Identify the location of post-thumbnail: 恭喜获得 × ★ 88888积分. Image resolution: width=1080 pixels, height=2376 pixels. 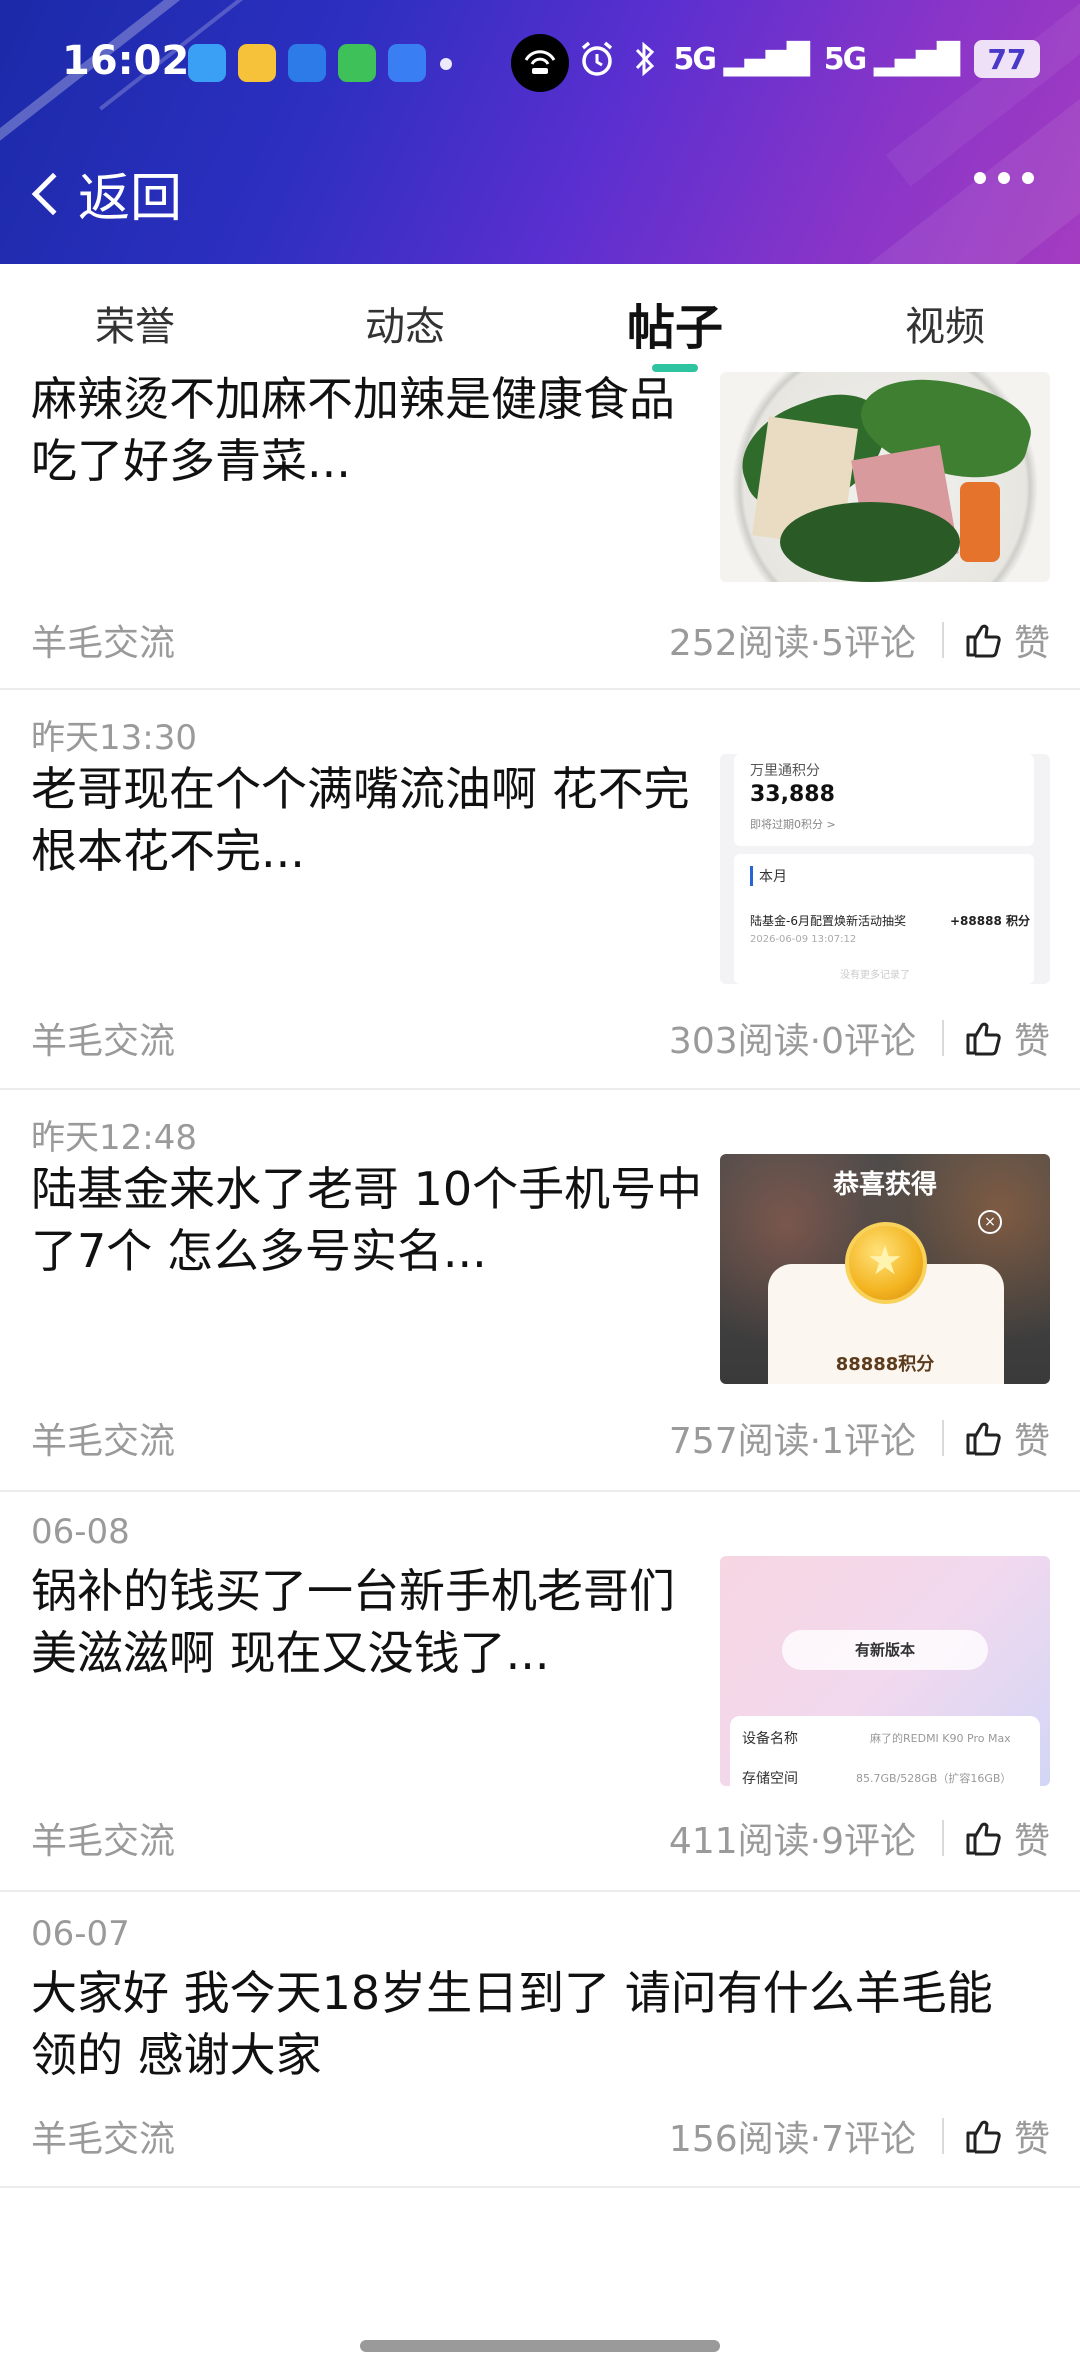
(885, 1269).